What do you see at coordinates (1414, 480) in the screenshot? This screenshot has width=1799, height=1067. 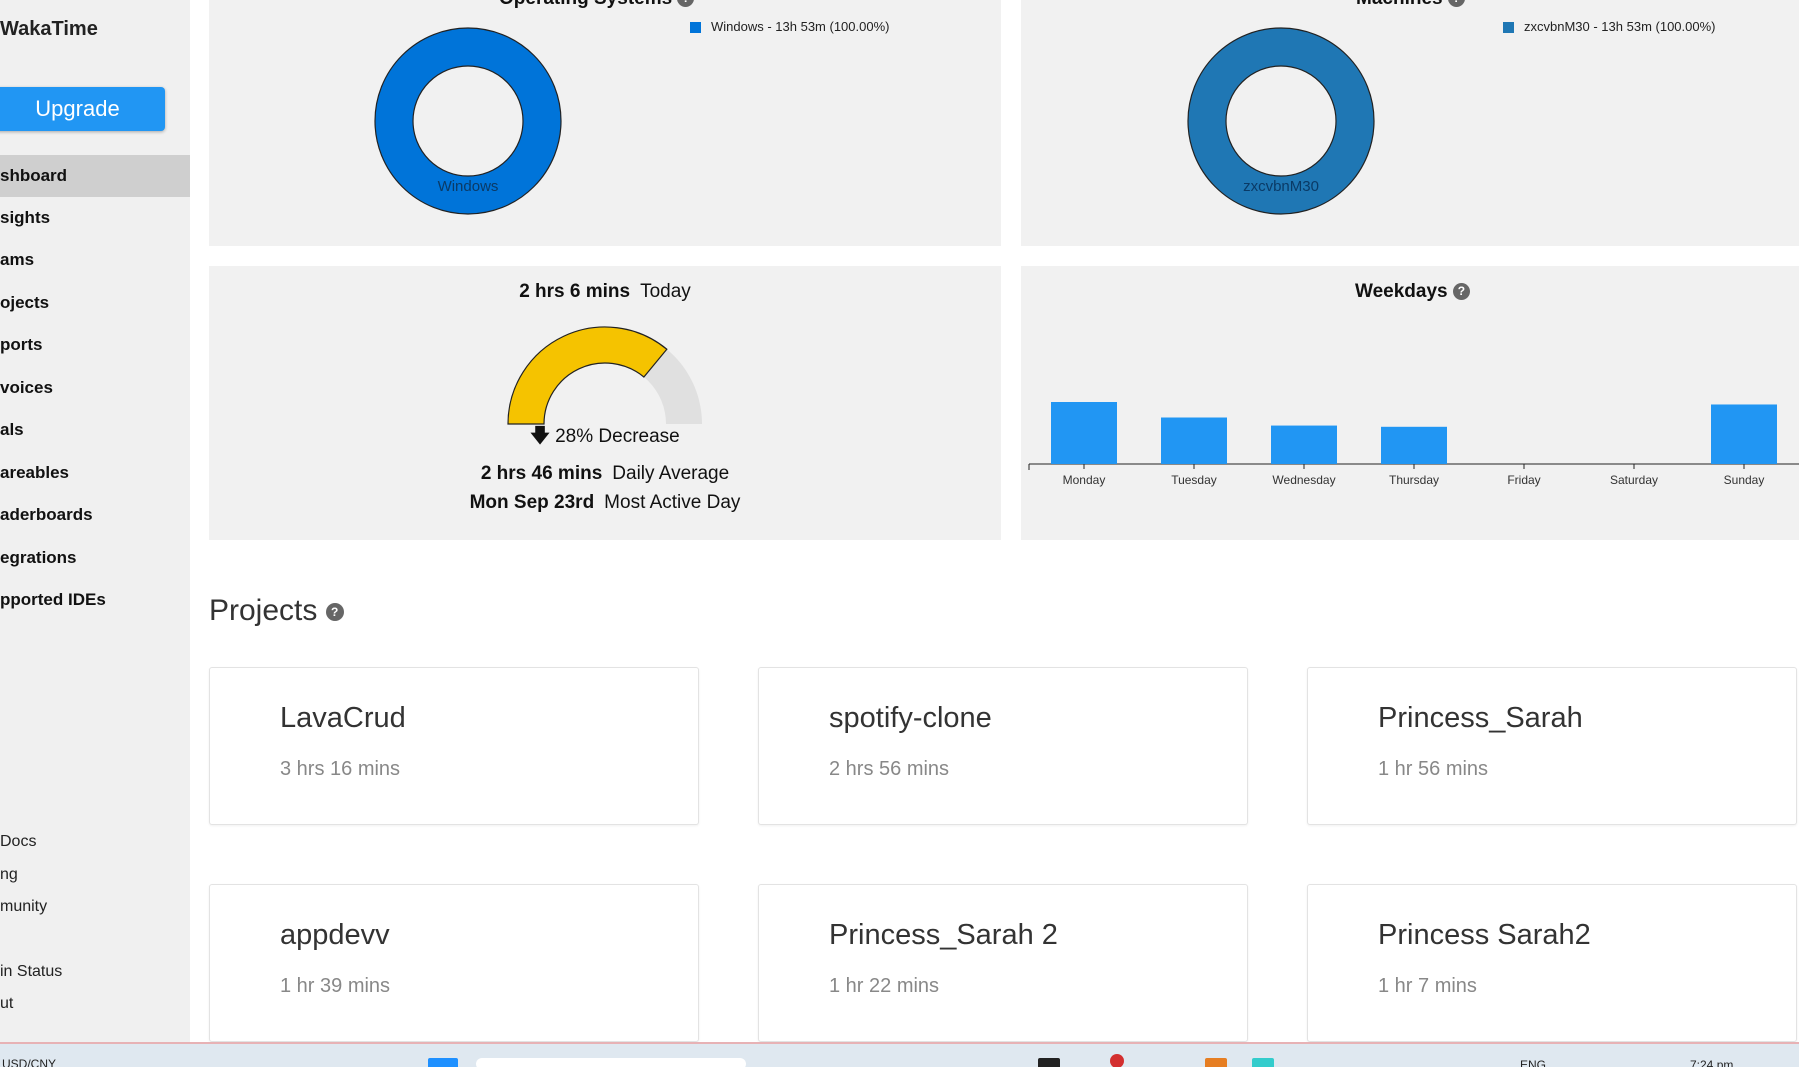 I see `x-tick-label: Thursday` at bounding box center [1414, 480].